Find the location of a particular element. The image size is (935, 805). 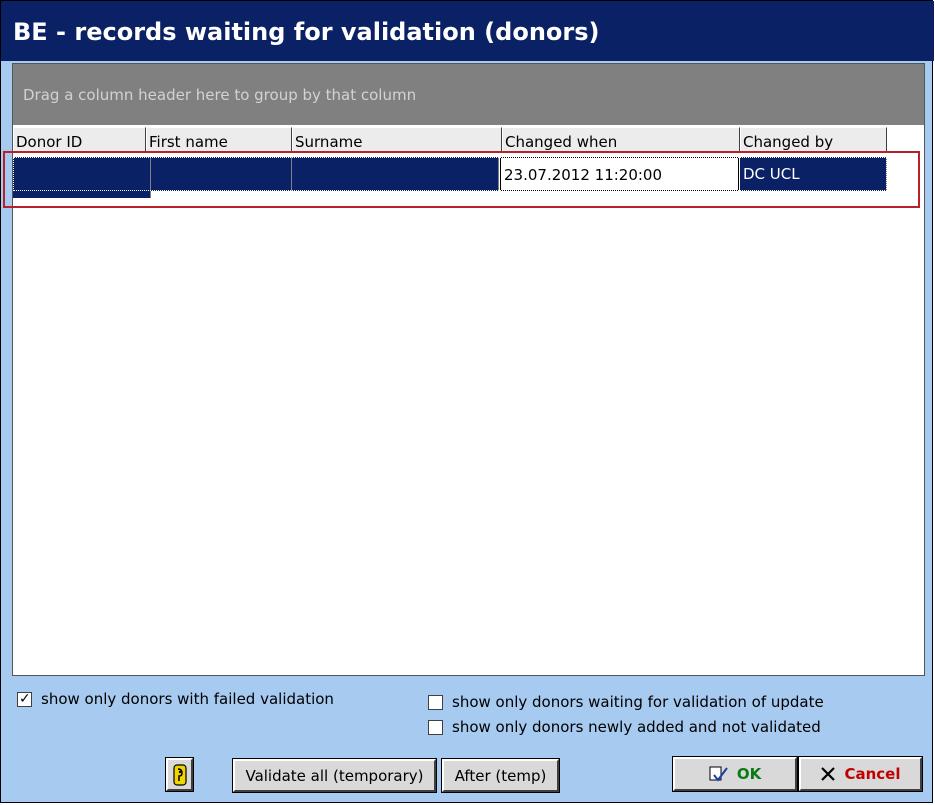

validate-all-button: Validate all (temporary) is located at coordinates (334, 775).